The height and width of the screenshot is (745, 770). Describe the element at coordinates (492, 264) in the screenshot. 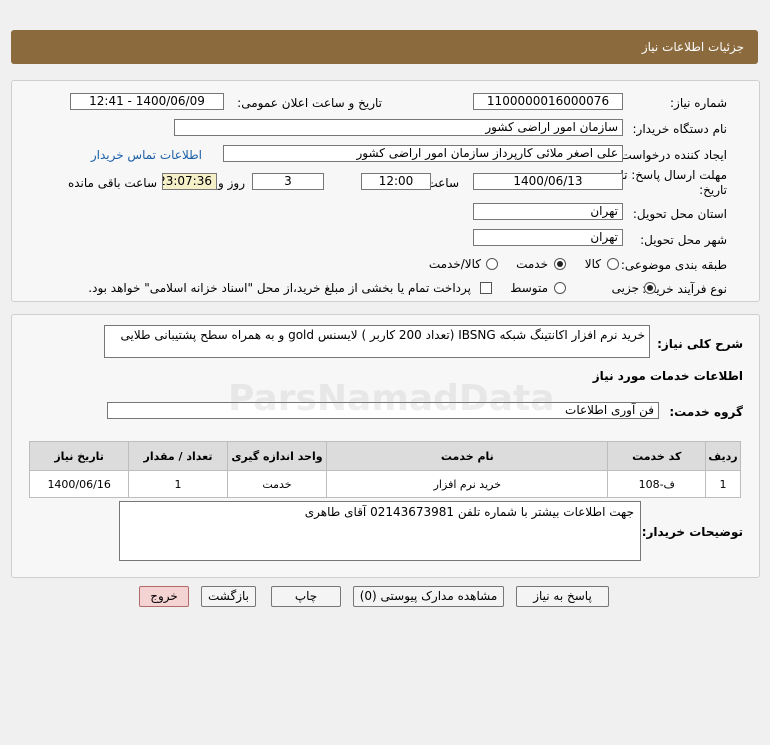

I see `category-radio-goods-service` at that location.